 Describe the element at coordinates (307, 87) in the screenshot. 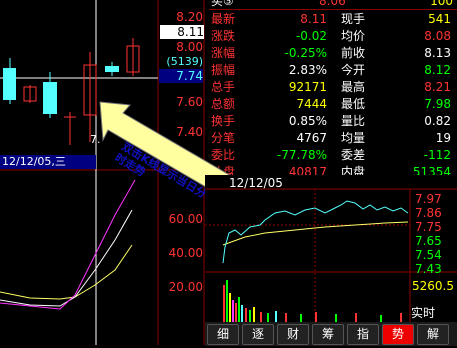

I see `quote-value: 92171` at that location.